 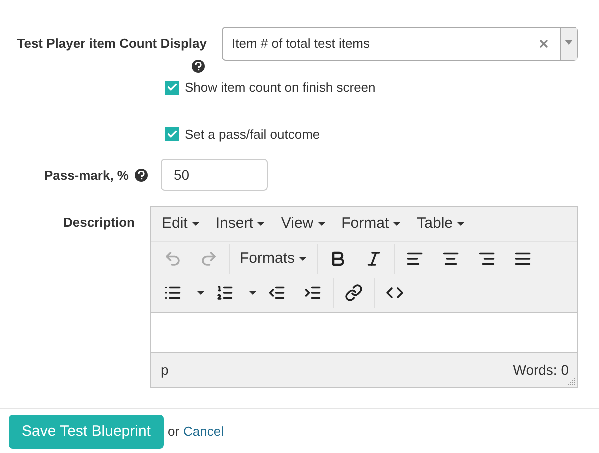 I want to click on field-label: Pass-mark, %, so click(x=86, y=176).